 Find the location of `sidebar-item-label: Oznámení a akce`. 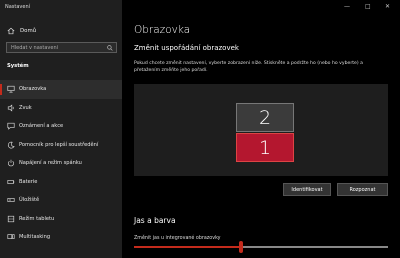

sidebar-item-label: Oznámení a akce is located at coordinates (41, 126).